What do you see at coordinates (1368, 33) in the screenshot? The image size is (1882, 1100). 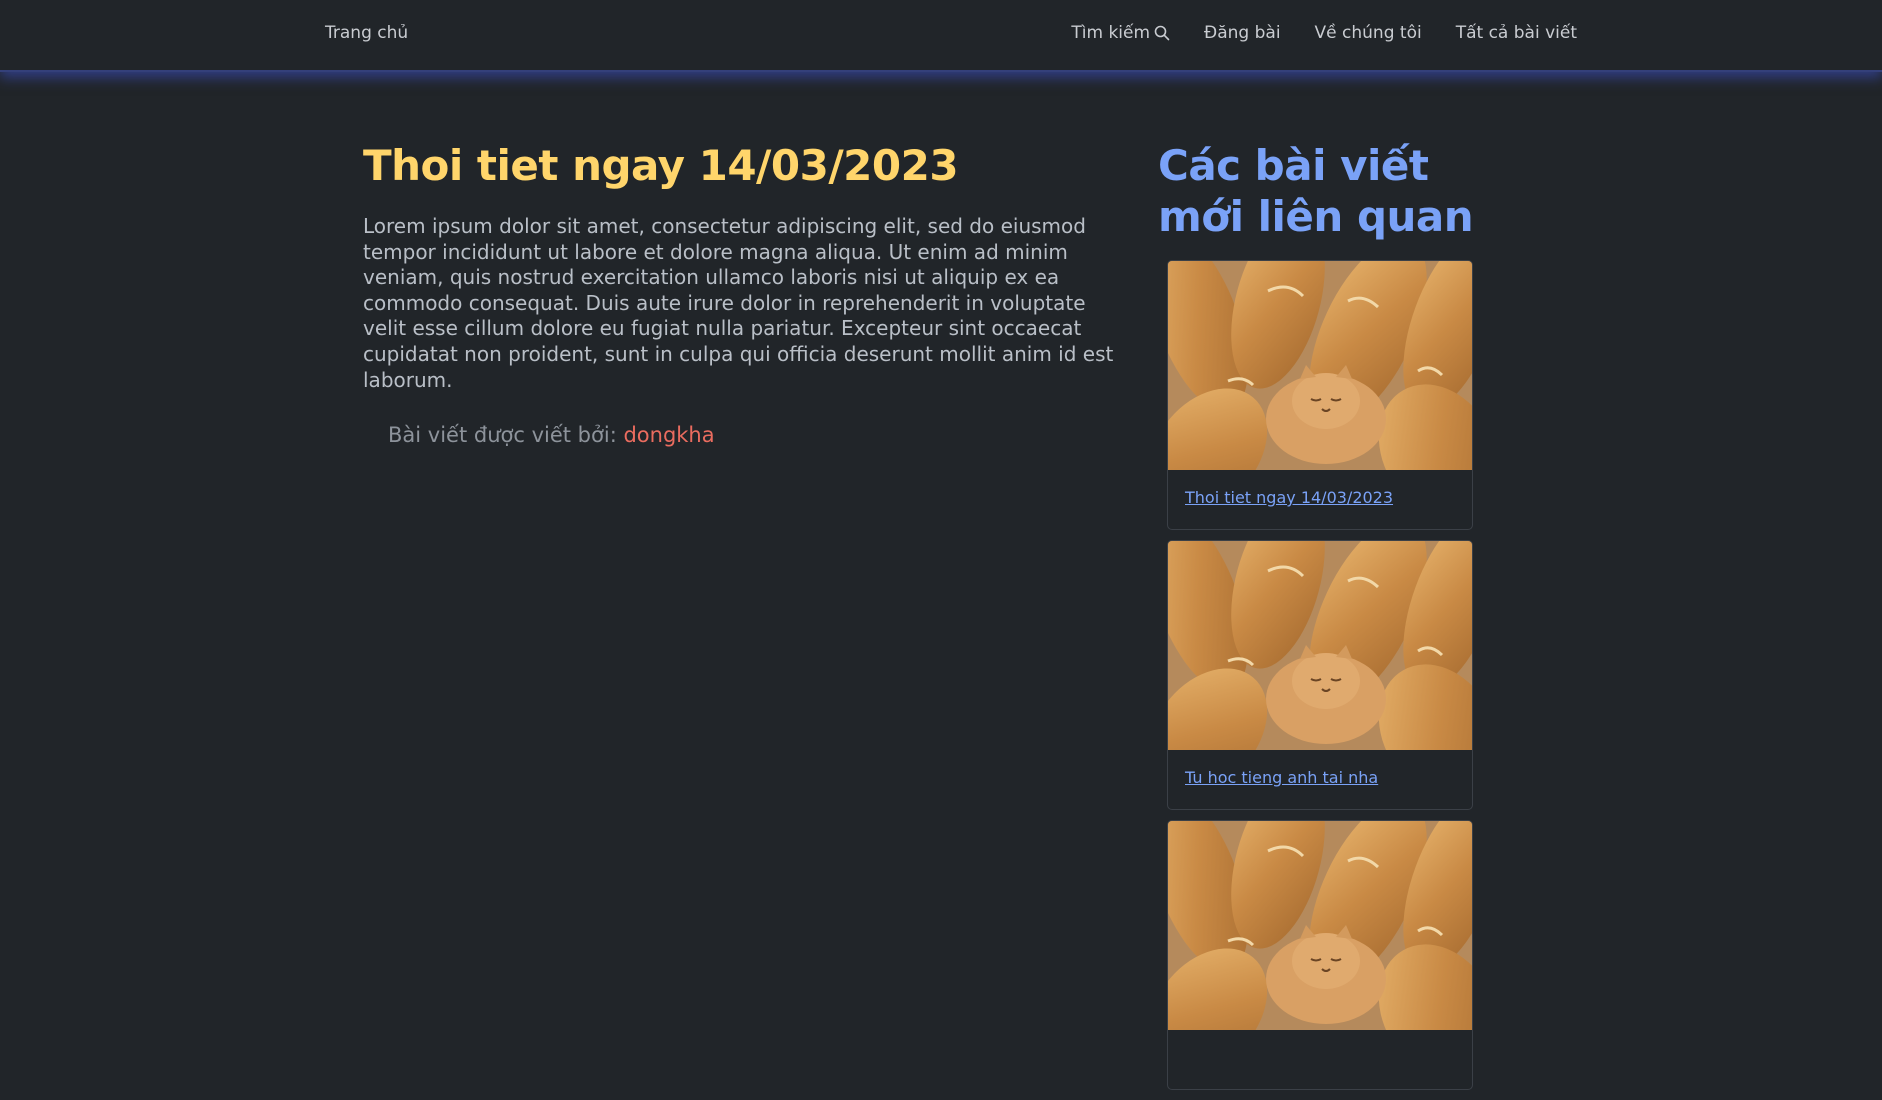 I see `nav-about-link: Về chúng tôi` at bounding box center [1368, 33].